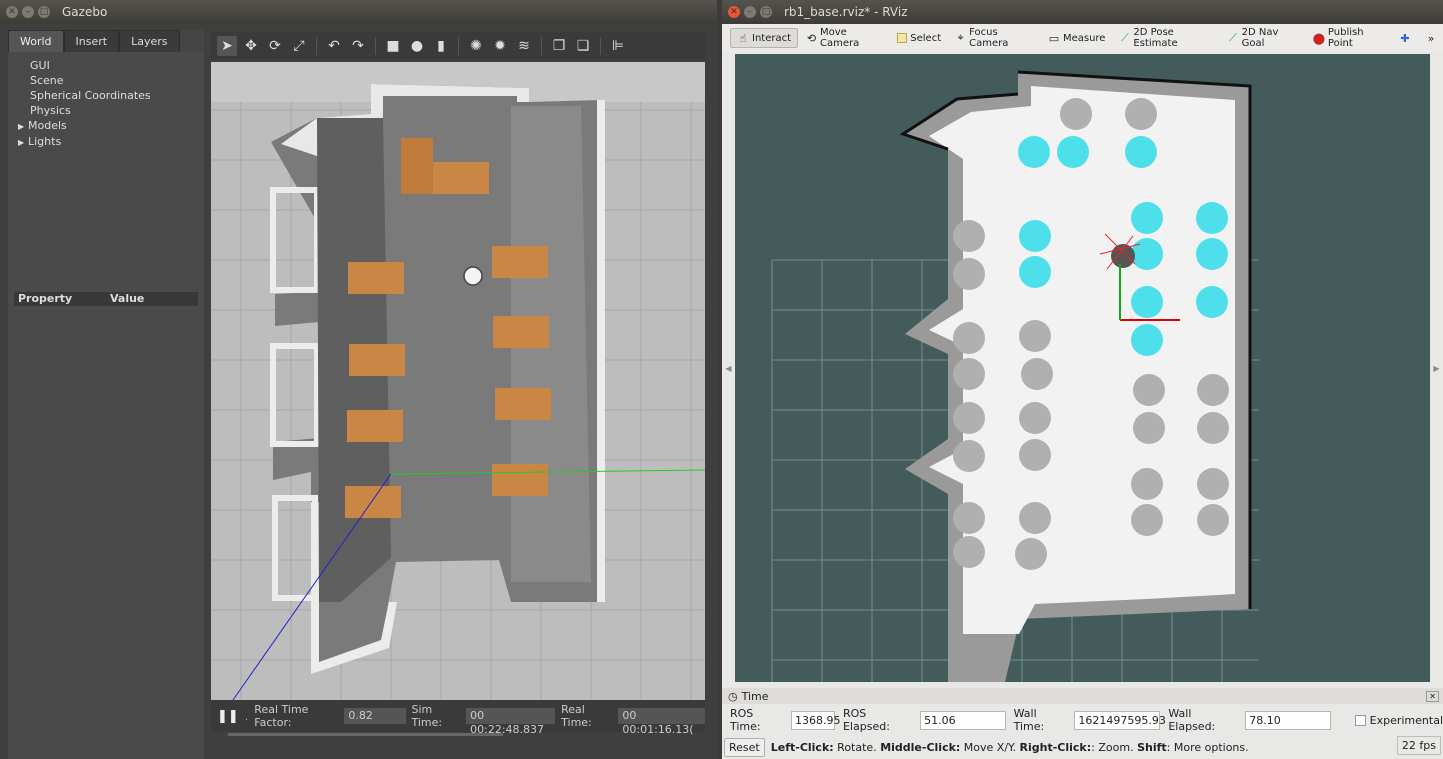 This screenshot has width=1443, height=759. I want to click on sim-time-label: Sim Time:, so click(427, 716).